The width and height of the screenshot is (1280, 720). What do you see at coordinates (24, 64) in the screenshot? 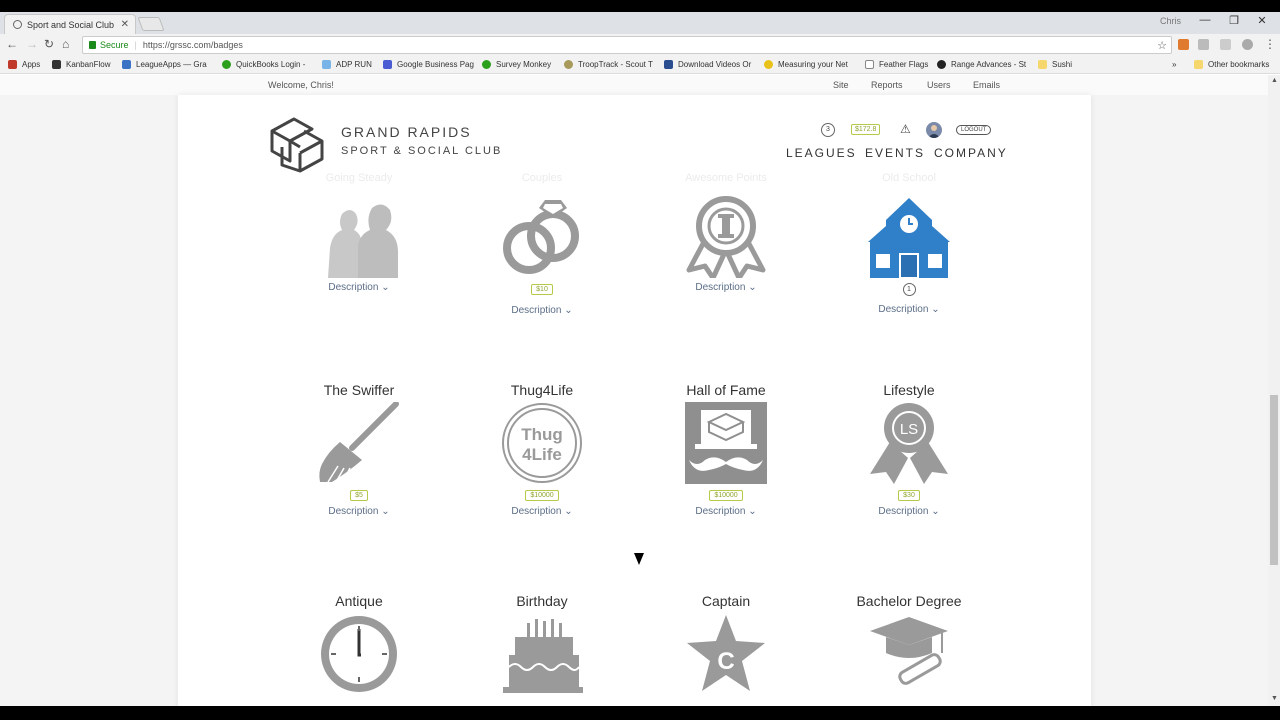
I see `bookmark-apps: Apps` at bounding box center [24, 64].